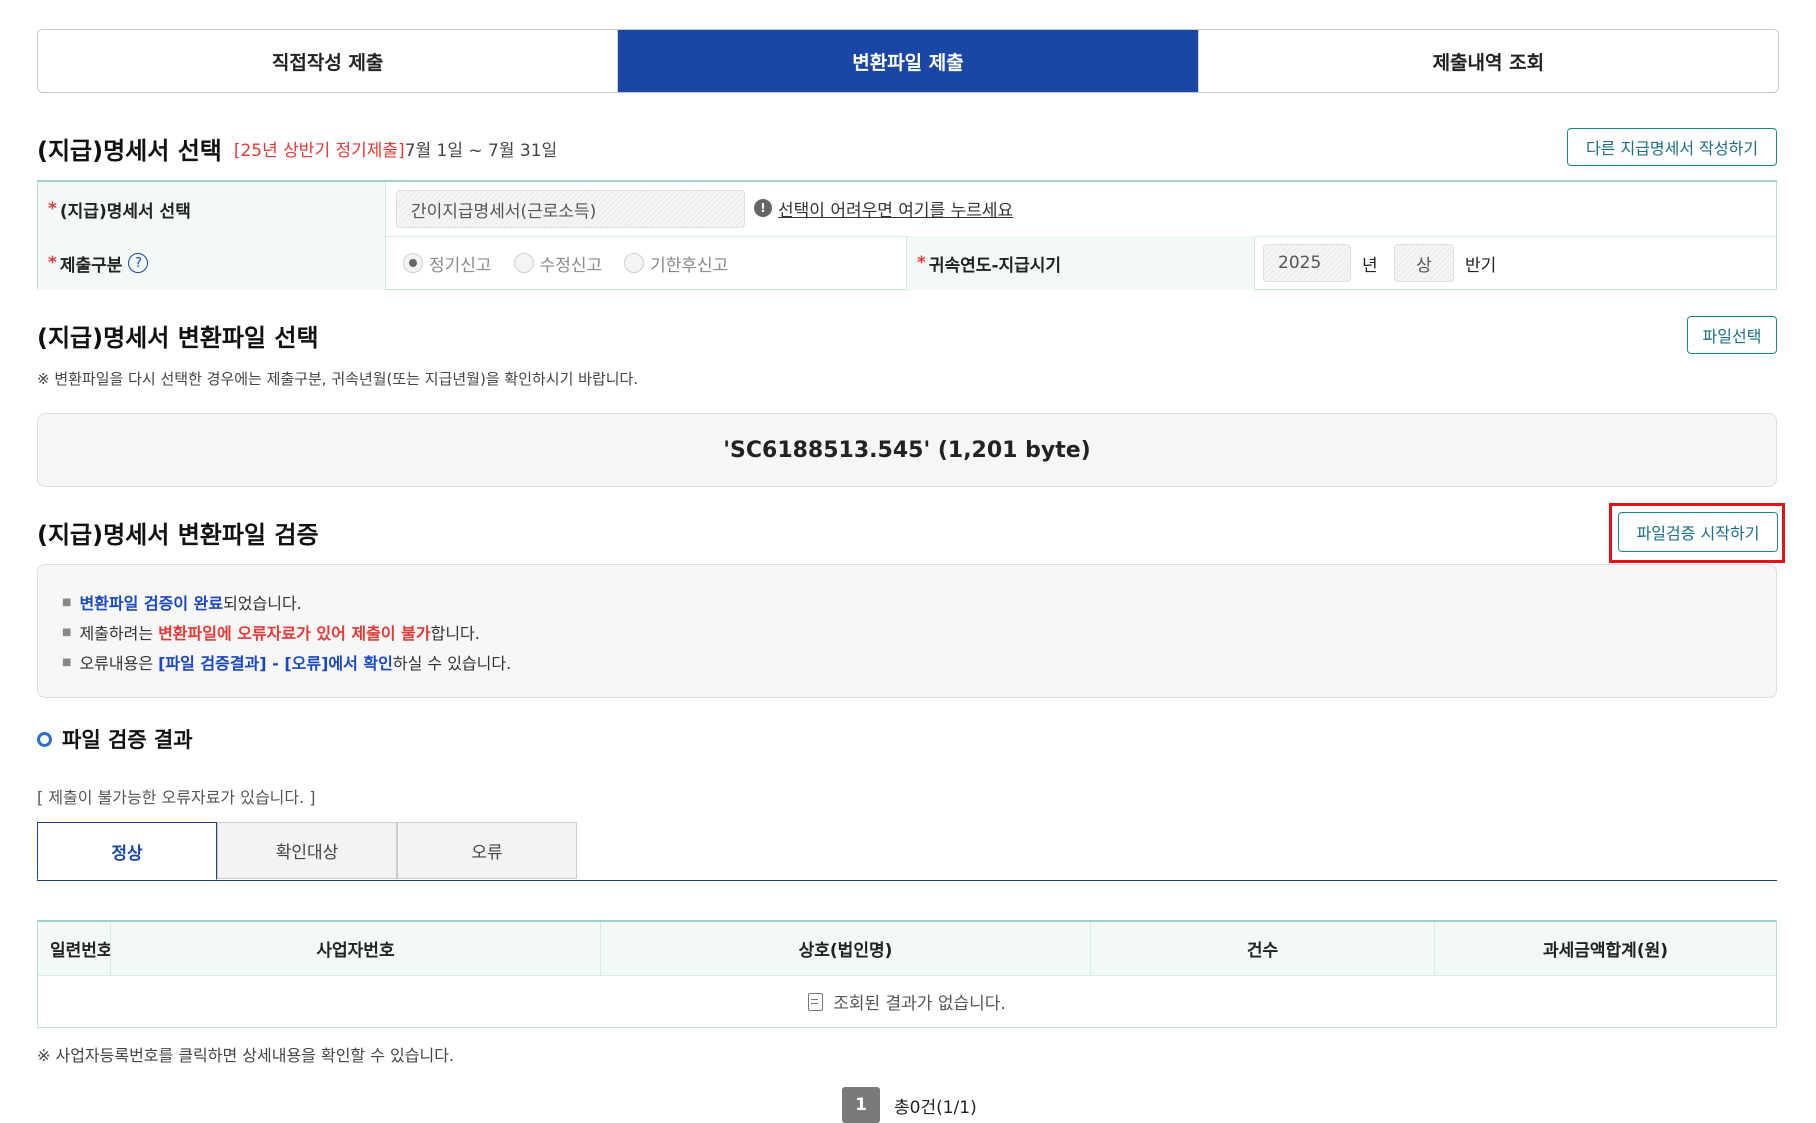 The height and width of the screenshot is (1123, 1816). What do you see at coordinates (1262, 948) in the screenshot?
I see `col-count: 건수` at bounding box center [1262, 948].